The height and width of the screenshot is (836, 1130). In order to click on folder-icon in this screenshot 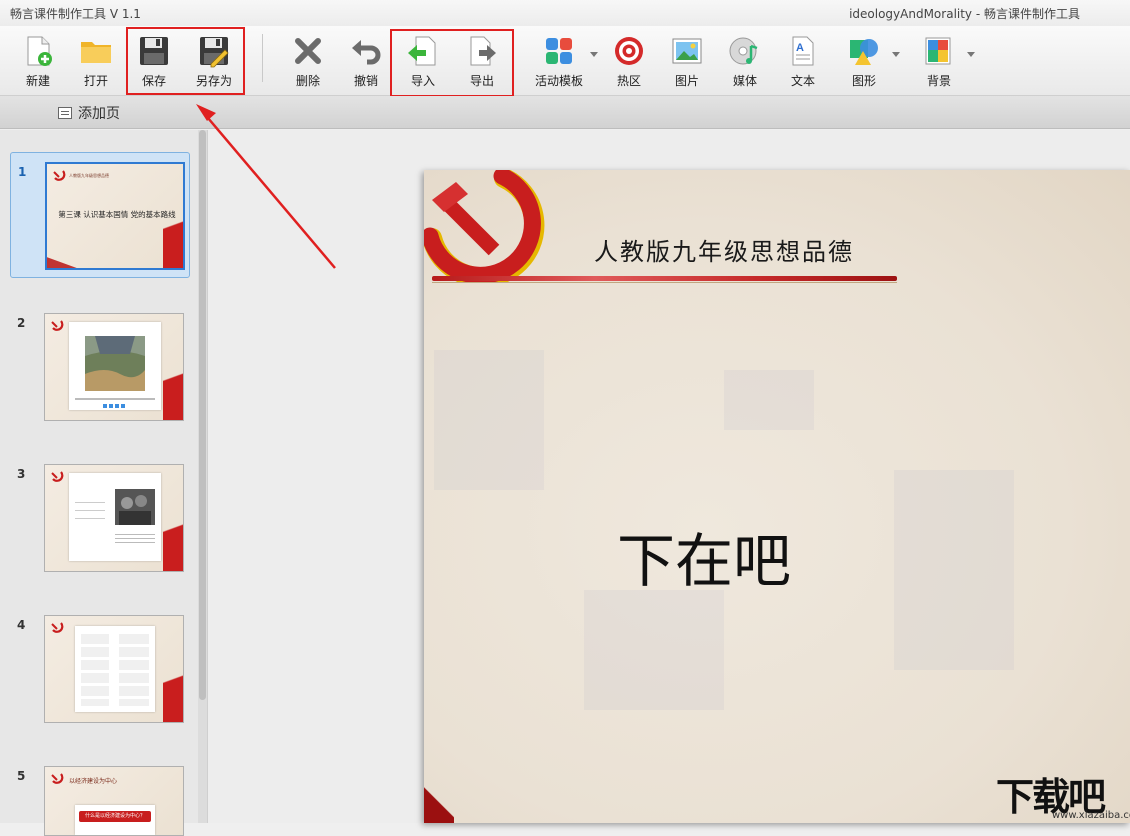, I will do `click(96, 51)`.